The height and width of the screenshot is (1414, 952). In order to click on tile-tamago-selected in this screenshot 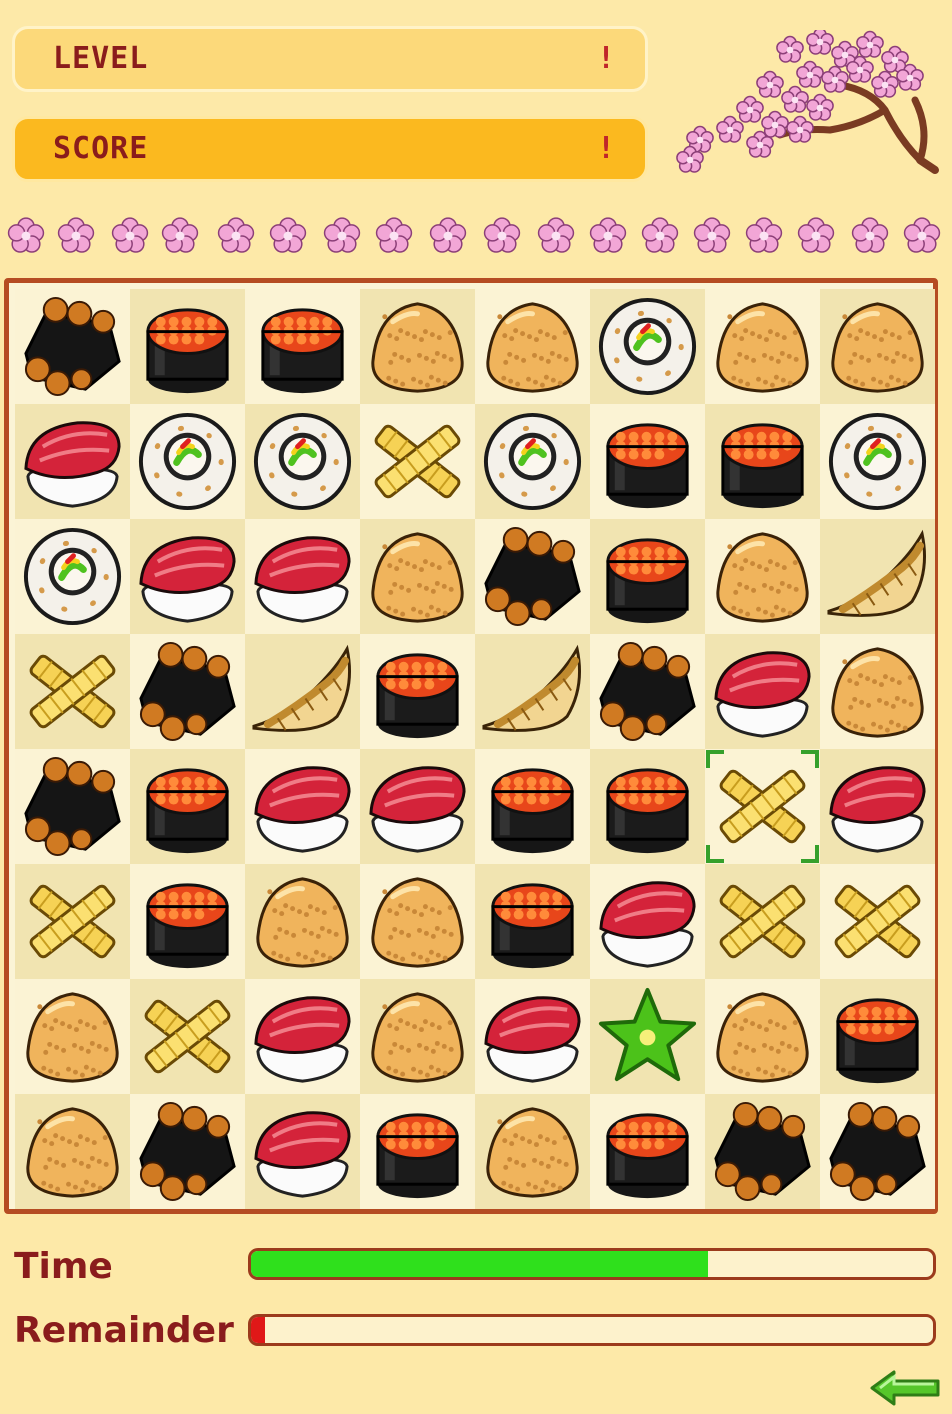, I will do `click(762, 806)`.